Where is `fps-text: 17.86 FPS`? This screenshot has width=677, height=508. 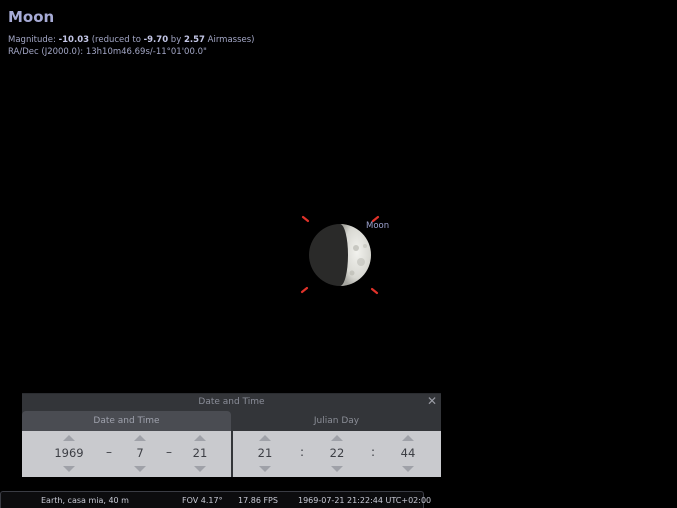
fps-text: 17.86 FPS is located at coordinates (258, 500).